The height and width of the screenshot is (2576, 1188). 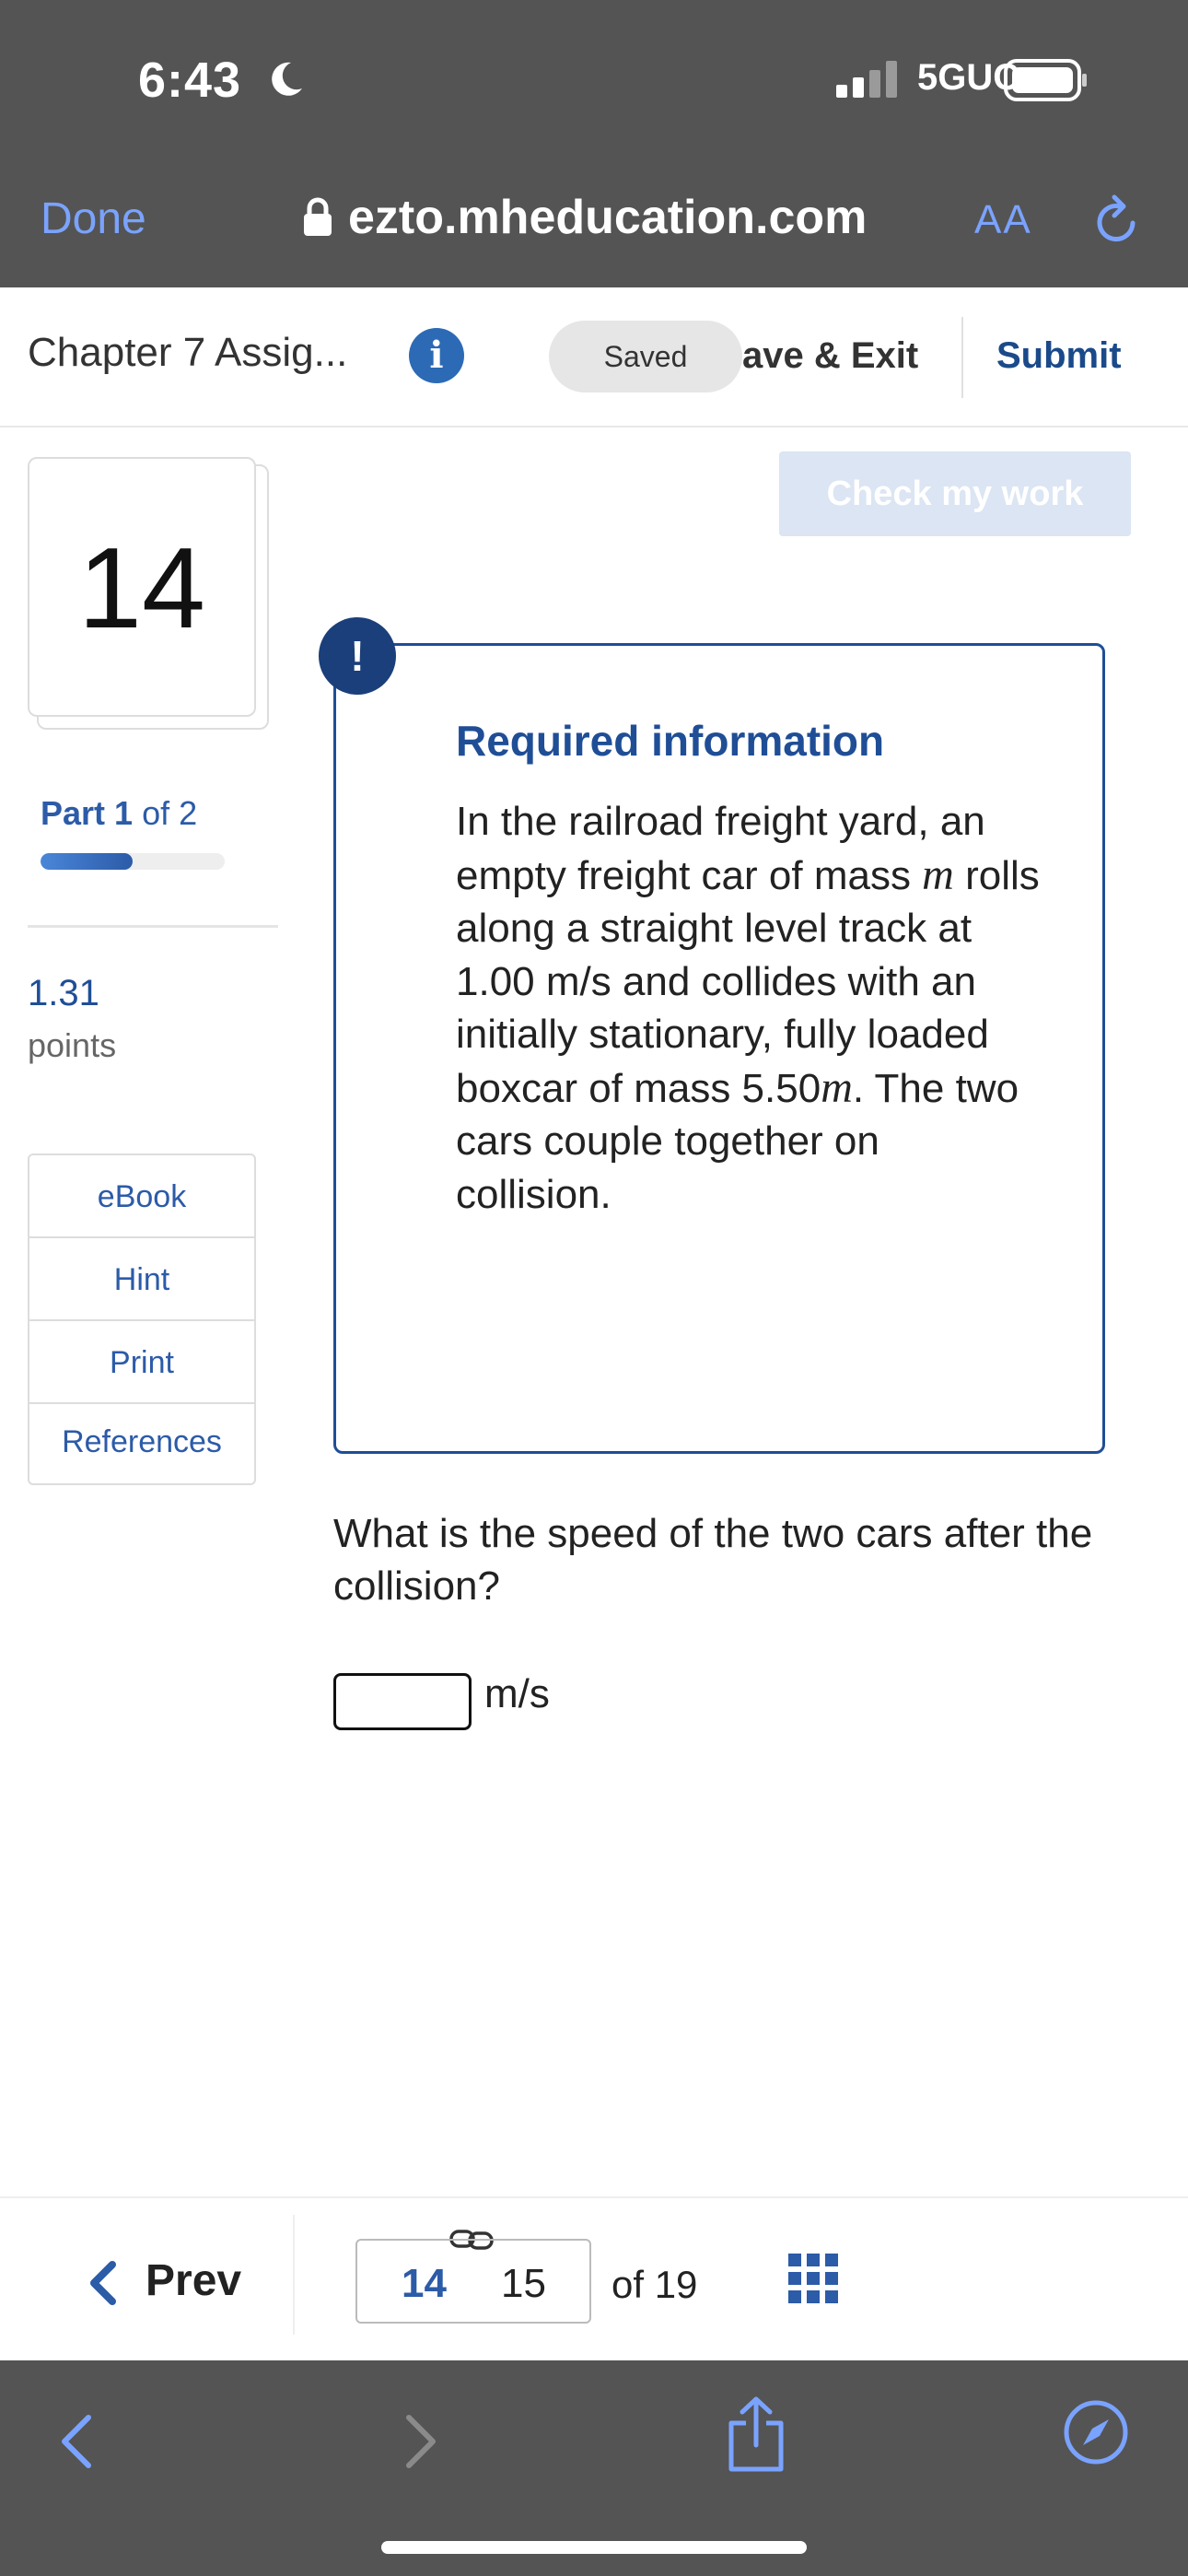 I want to click on footer-separator, so click(x=294, y=2275).